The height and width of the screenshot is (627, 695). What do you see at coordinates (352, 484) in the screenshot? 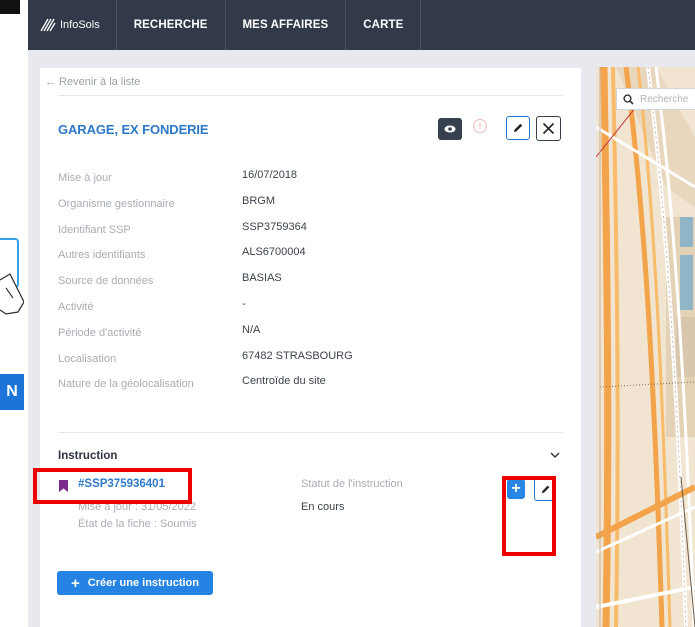
I see `status-label: Statut de l'instruction` at bounding box center [352, 484].